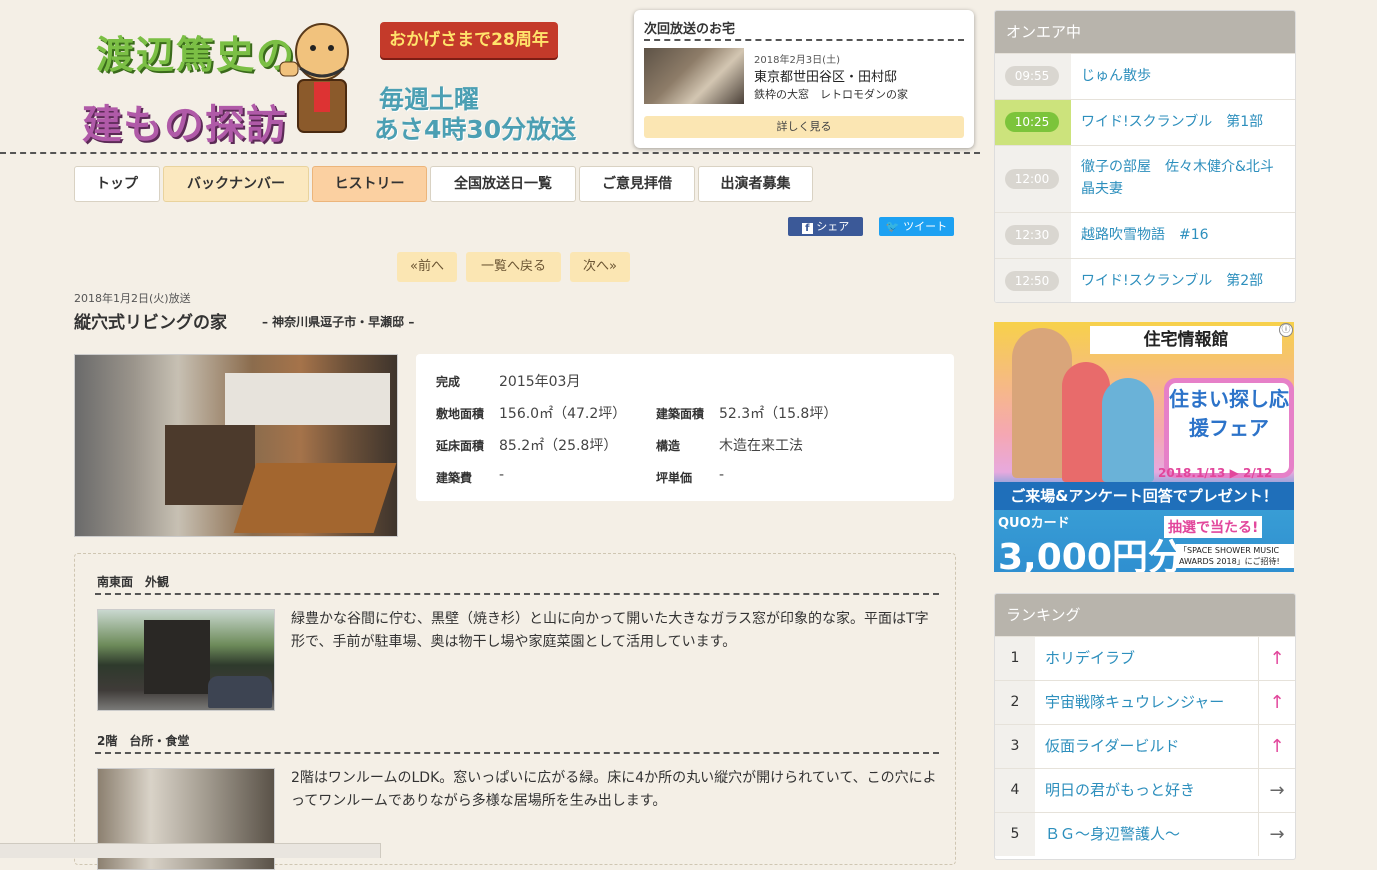  I want to click on spec-label-floor-area: 延床面積, so click(460, 446).